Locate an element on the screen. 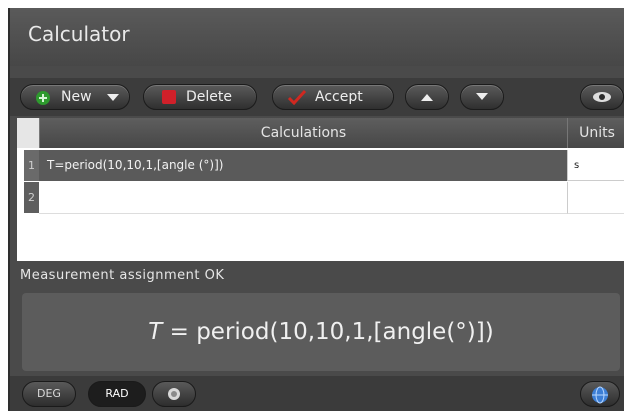 The width and height of the screenshot is (624, 411). eye-icon is located at coordinates (602, 97).